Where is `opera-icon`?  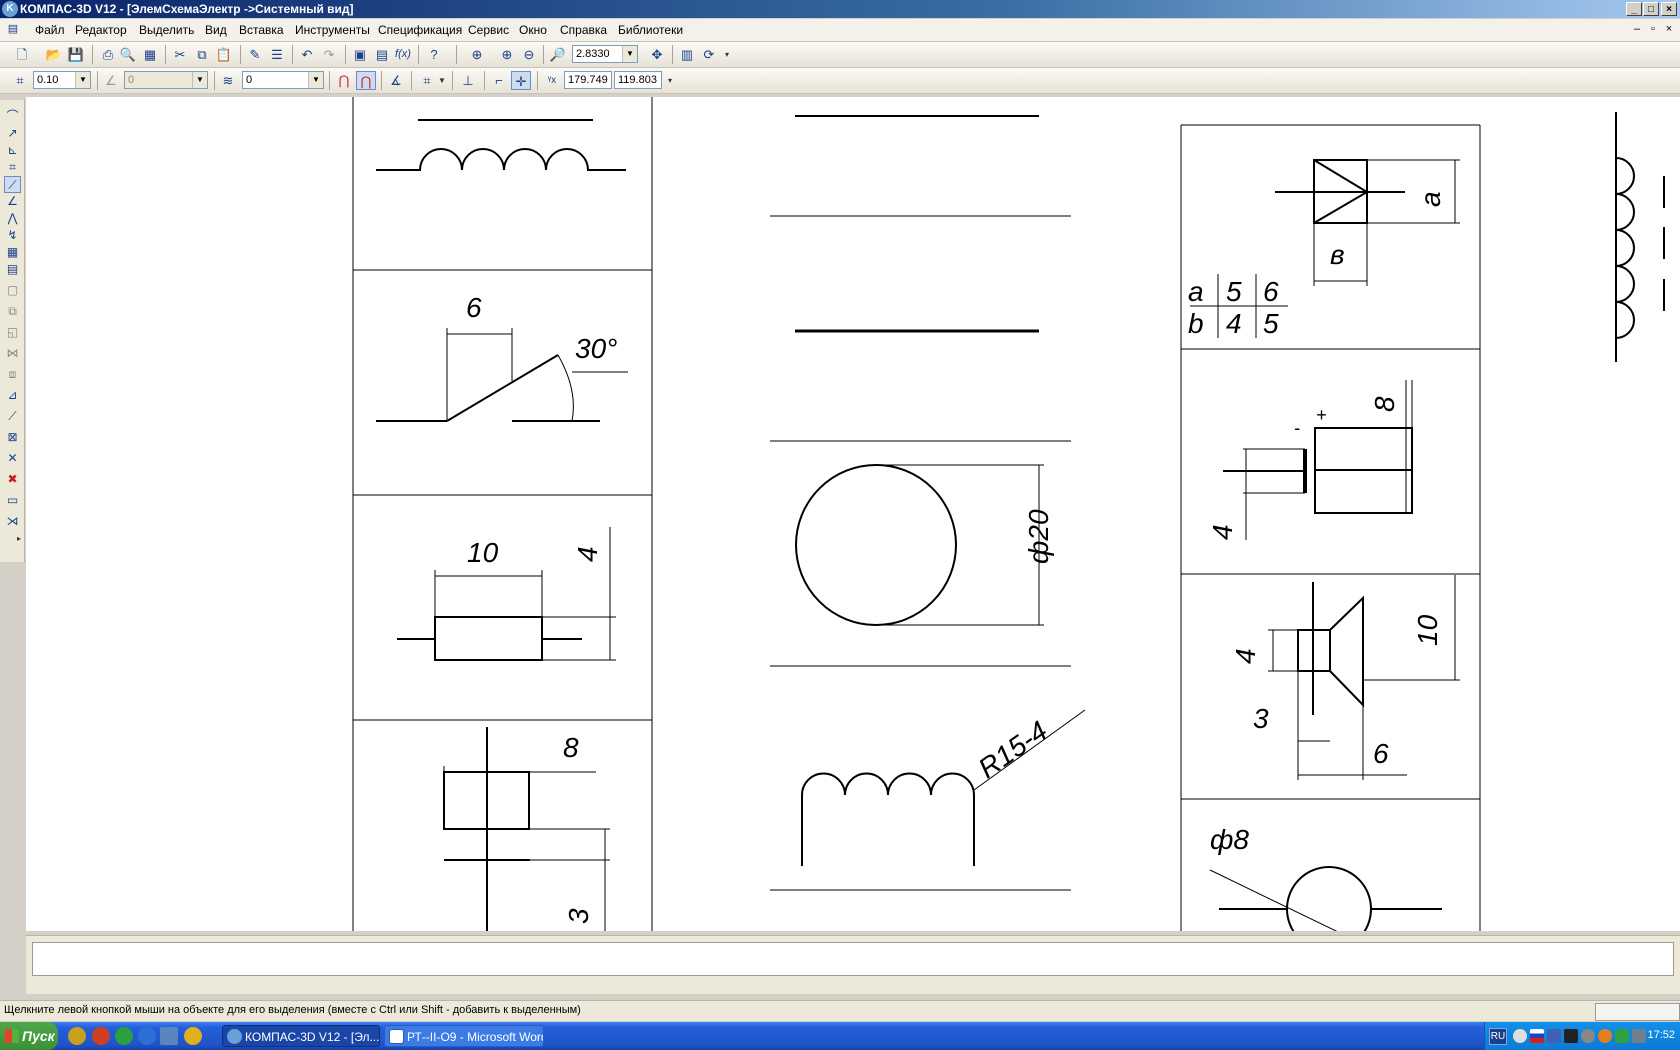
opera-icon is located at coordinates (101, 1036).